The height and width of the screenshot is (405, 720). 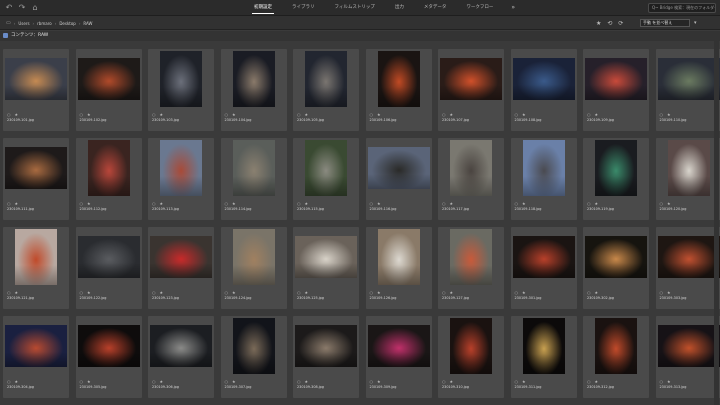 I want to click on thumbnail-cell: ○ ★ 230109-122.jpg, so click(x=108, y=268).